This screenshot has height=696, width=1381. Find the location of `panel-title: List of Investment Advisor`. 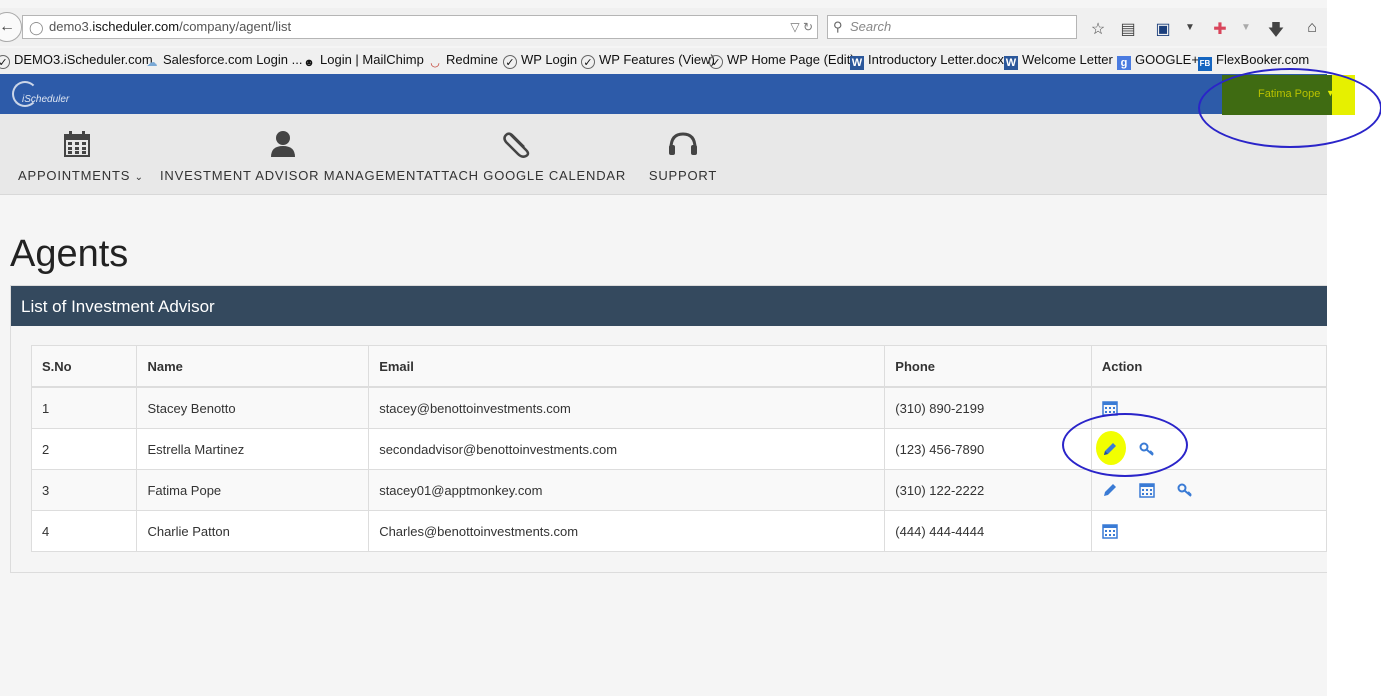

panel-title: List of Investment Advisor is located at coordinates (118, 306).